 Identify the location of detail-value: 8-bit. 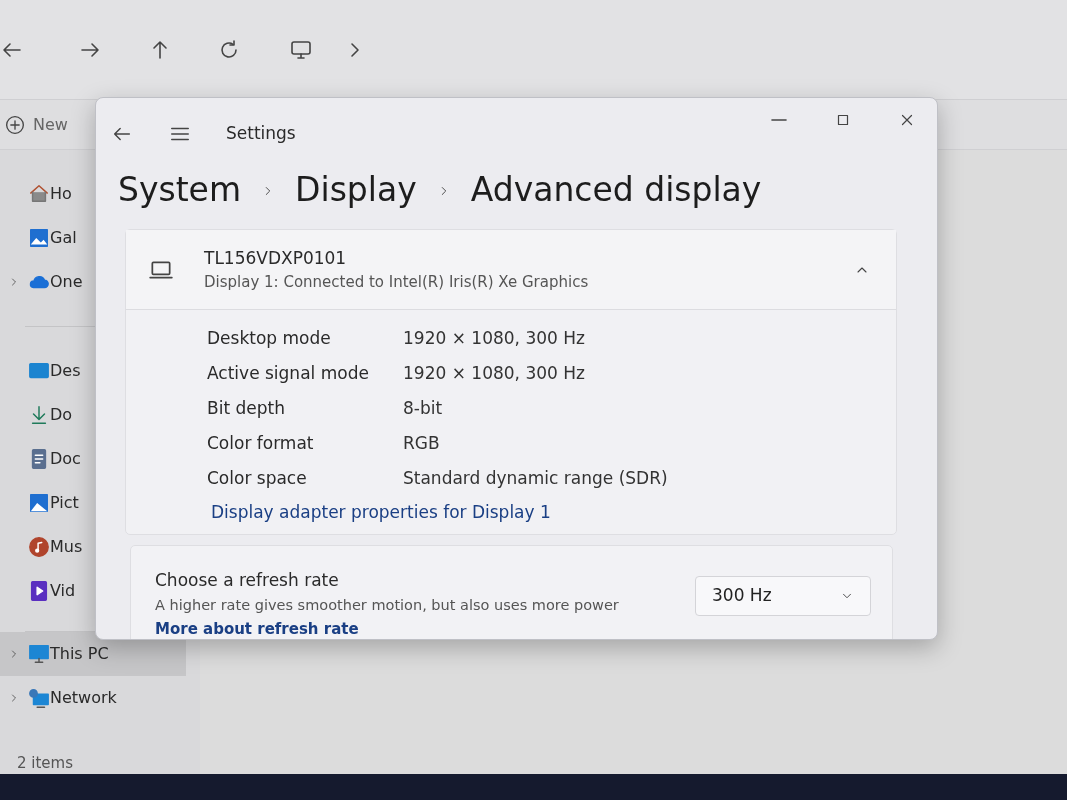
(423, 408).